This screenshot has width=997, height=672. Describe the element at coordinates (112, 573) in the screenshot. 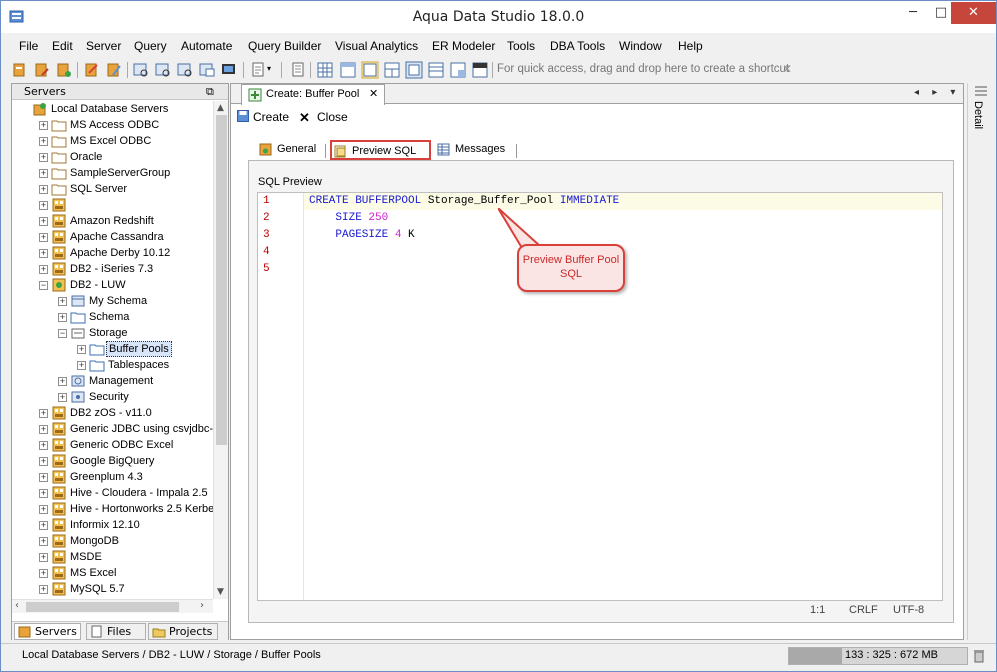

I see `tree-item: + MS Excel` at that location.